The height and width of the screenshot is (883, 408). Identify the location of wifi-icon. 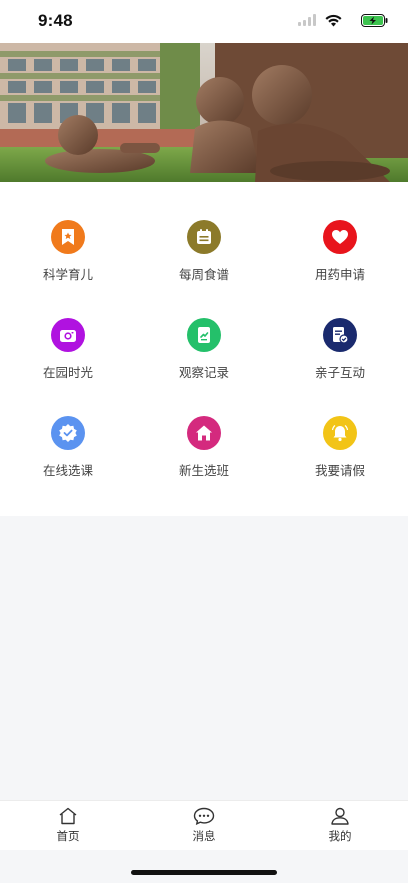
(333, 20).